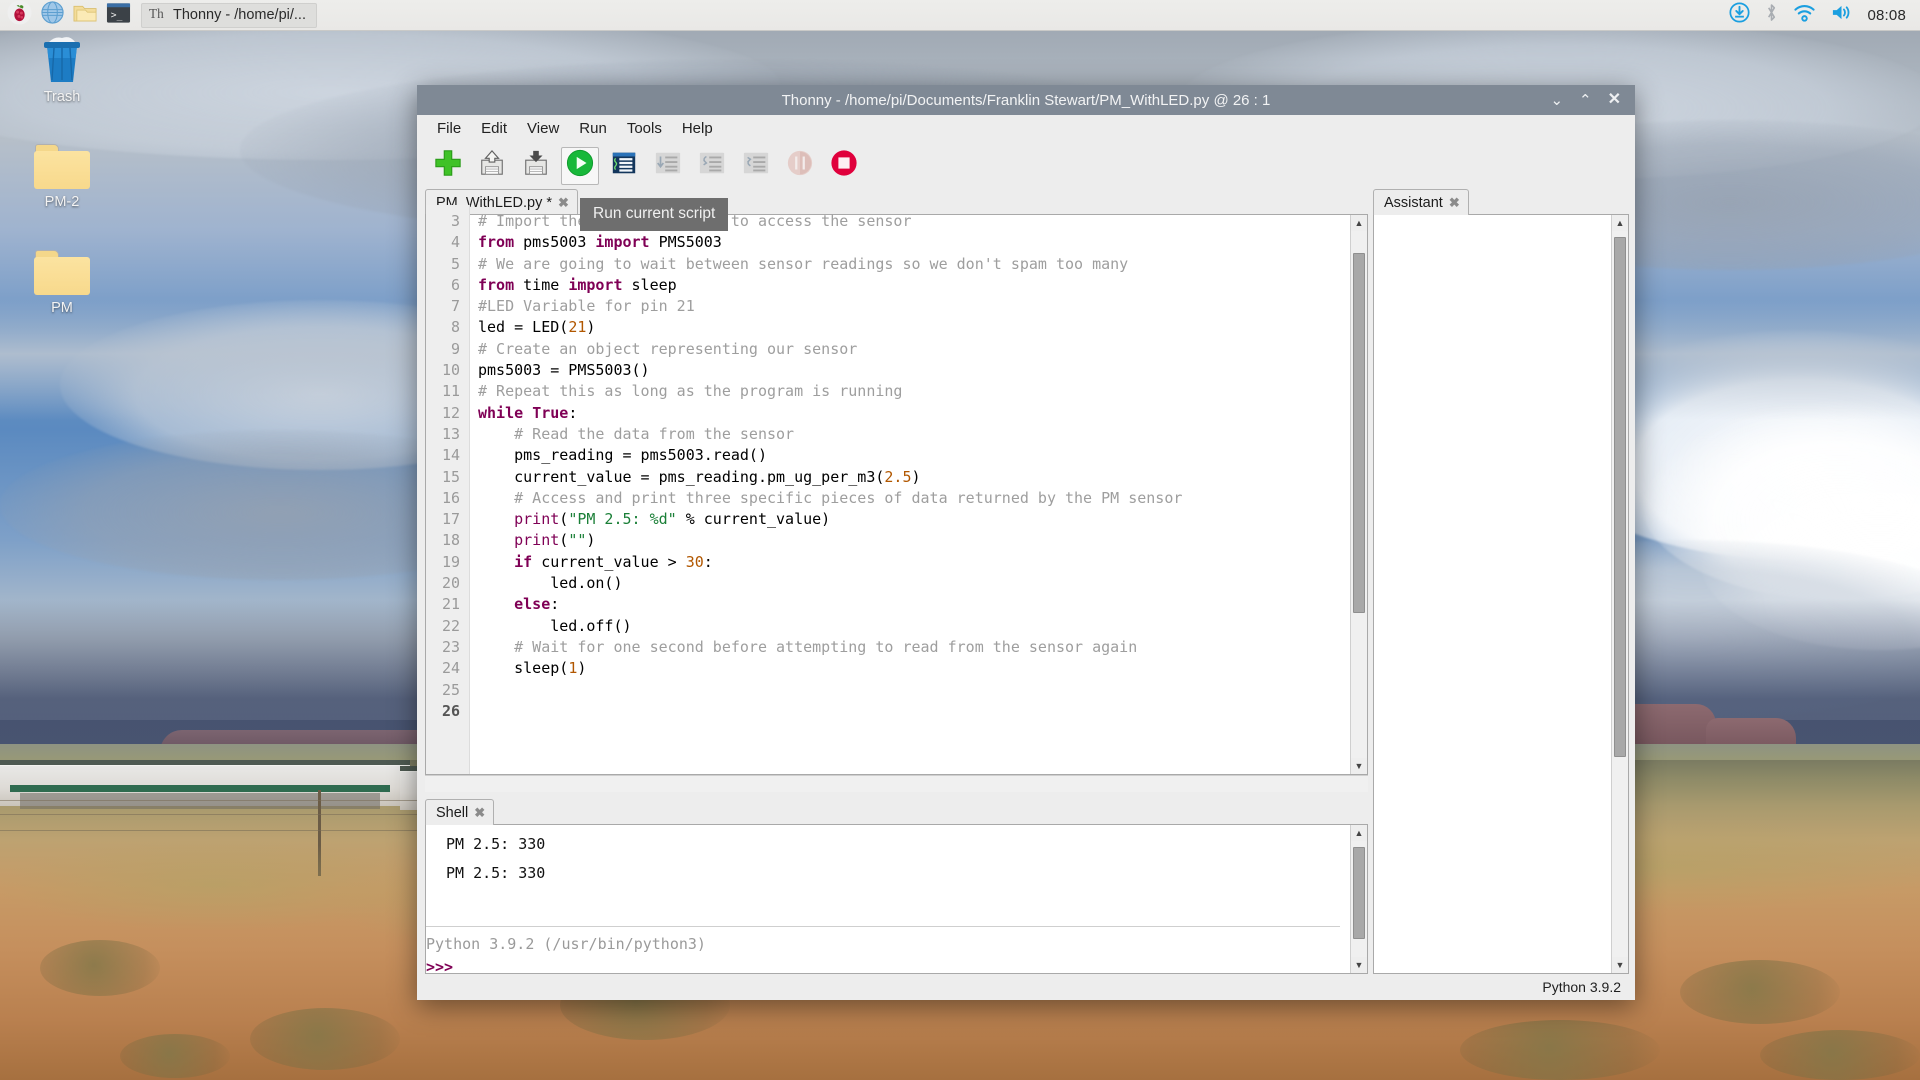 This screenshot has height=1080, width=1920. Describe the element at coordinates (1886, 15) in the screenshot. I see `clock: 08:08` at that location.